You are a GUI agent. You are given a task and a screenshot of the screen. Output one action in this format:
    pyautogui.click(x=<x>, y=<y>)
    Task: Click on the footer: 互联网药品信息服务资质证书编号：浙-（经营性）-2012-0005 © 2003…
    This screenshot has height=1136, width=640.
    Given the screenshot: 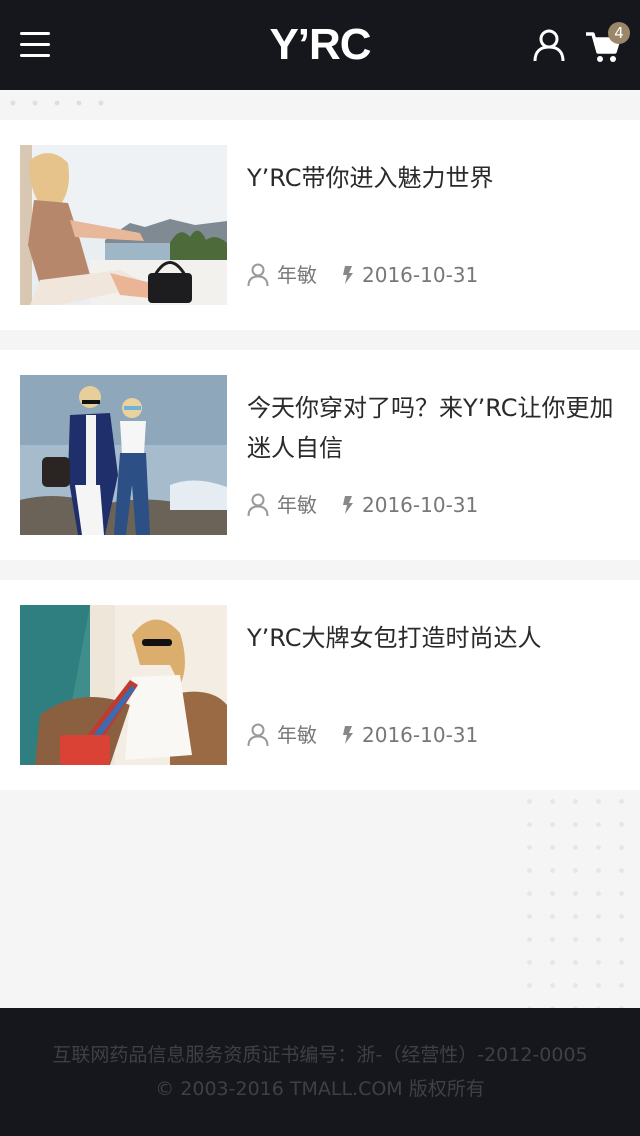 What is the action you would take?
    pyautogui.click(x=320, y=1072)
    